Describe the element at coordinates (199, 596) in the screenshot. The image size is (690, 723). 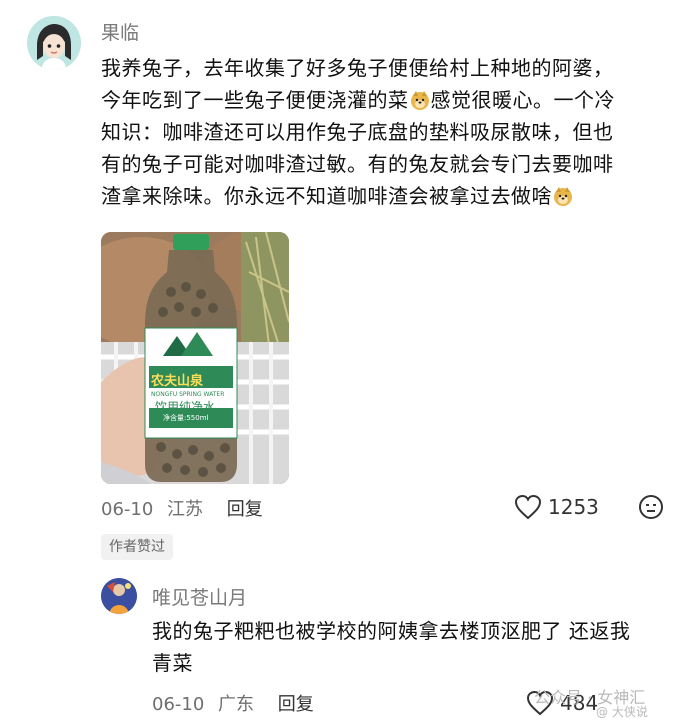
I see `comment-username: 唯见苍山月` at that location.